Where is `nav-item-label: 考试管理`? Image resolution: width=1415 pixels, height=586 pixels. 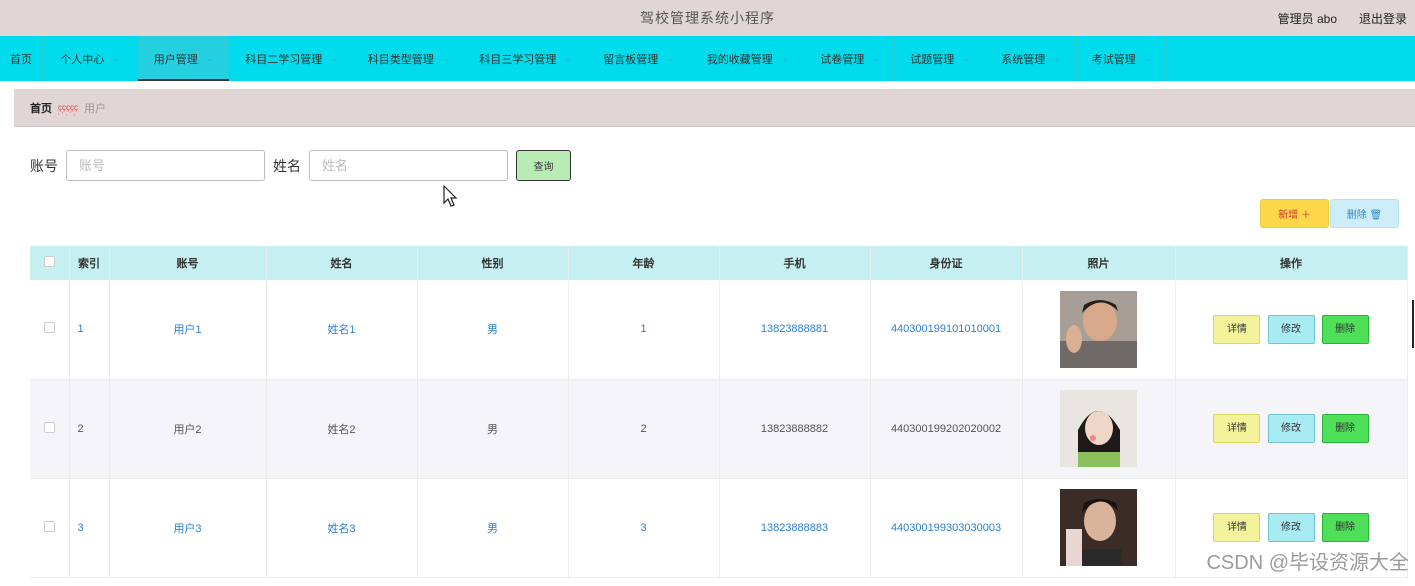 nav-item-label: 考试管理 is located at coordinates (1113, 59).